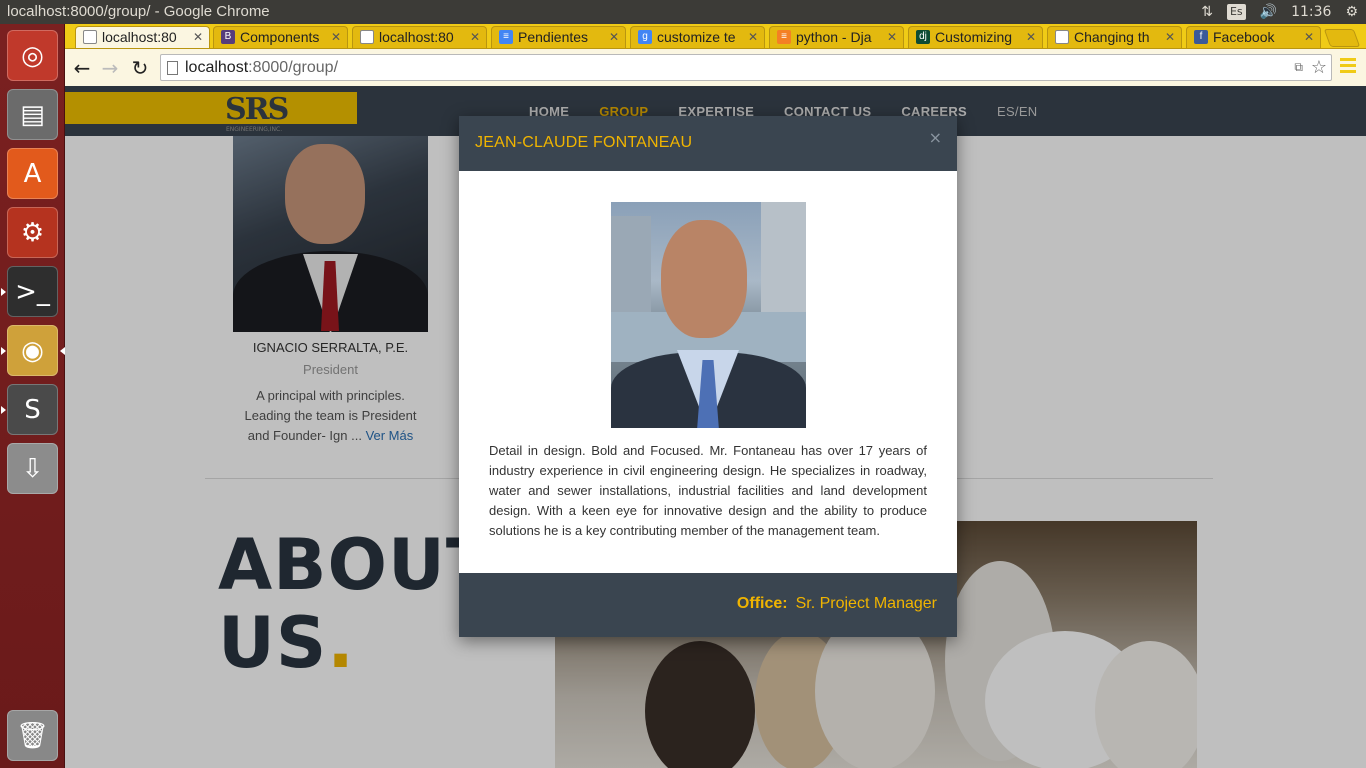  What do you see at coordinates (1319, 68) in the screenshot?
I see `star-icon: ☆` at bounding box center [1319, 68].